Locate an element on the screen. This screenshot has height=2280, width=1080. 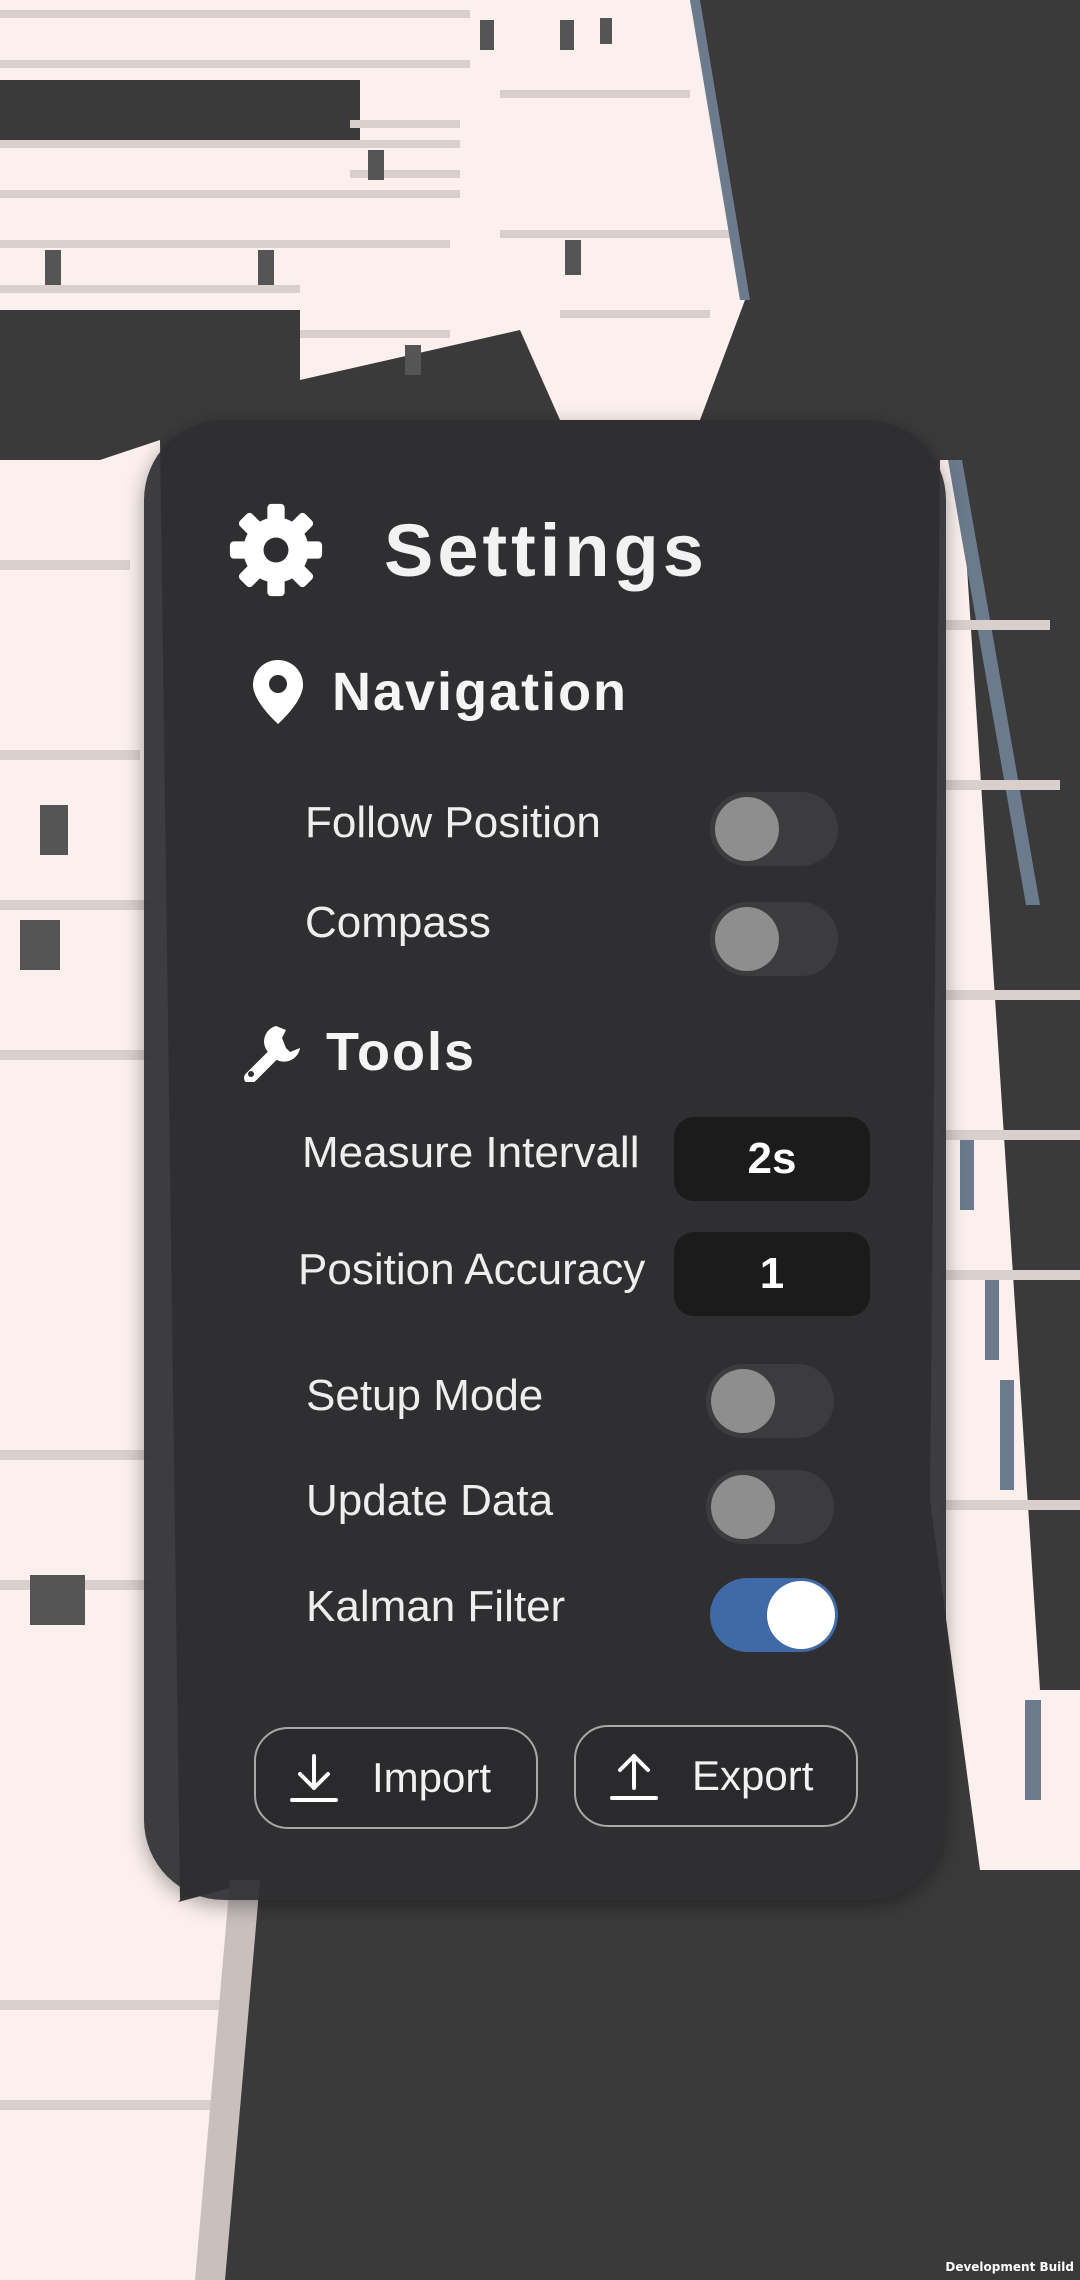
export-button: Export is located at coordinates (716, 1776).